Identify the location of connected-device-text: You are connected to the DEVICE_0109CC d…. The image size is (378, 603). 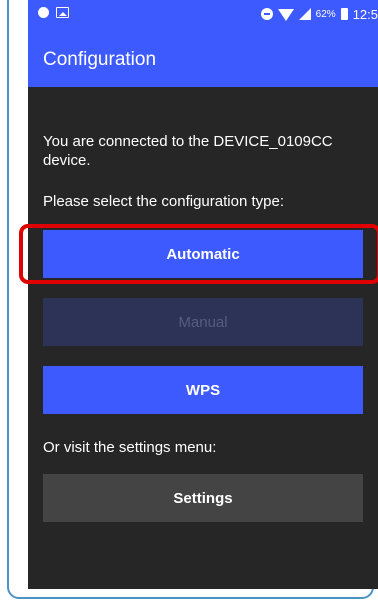
(188, 151).